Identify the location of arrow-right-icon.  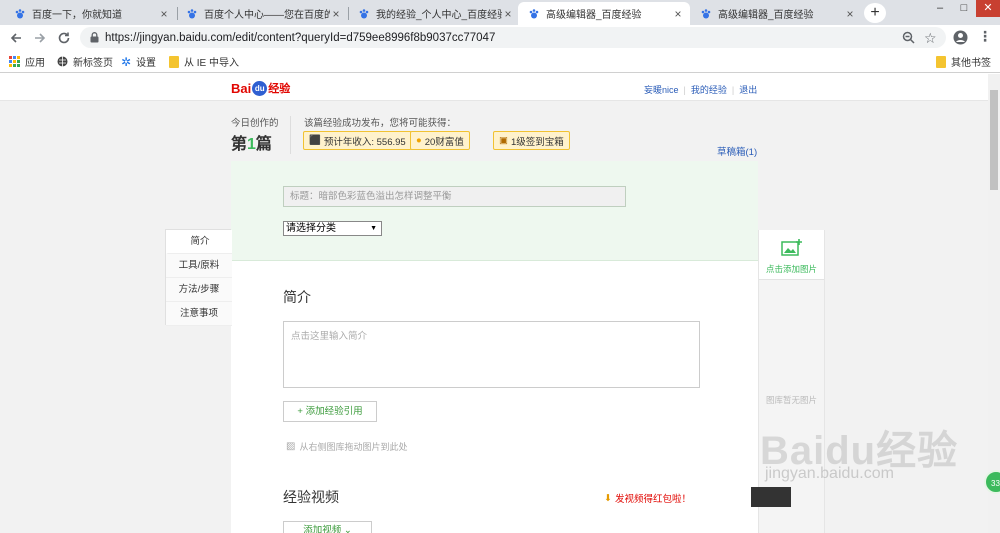
(40, 38).